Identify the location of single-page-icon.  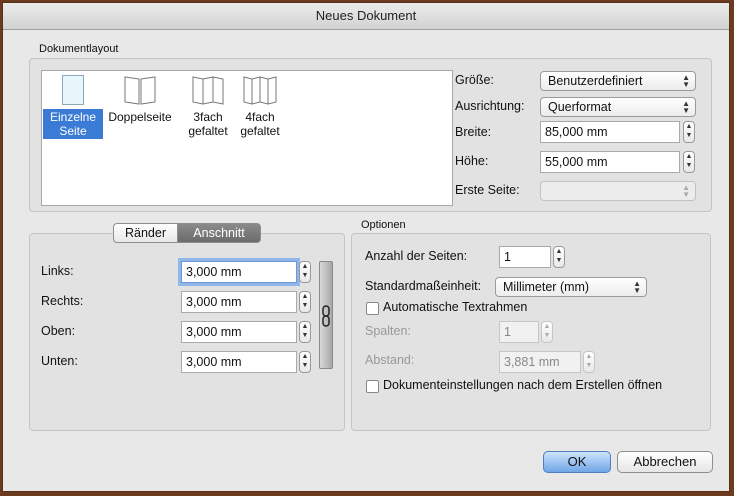
(73, 90).